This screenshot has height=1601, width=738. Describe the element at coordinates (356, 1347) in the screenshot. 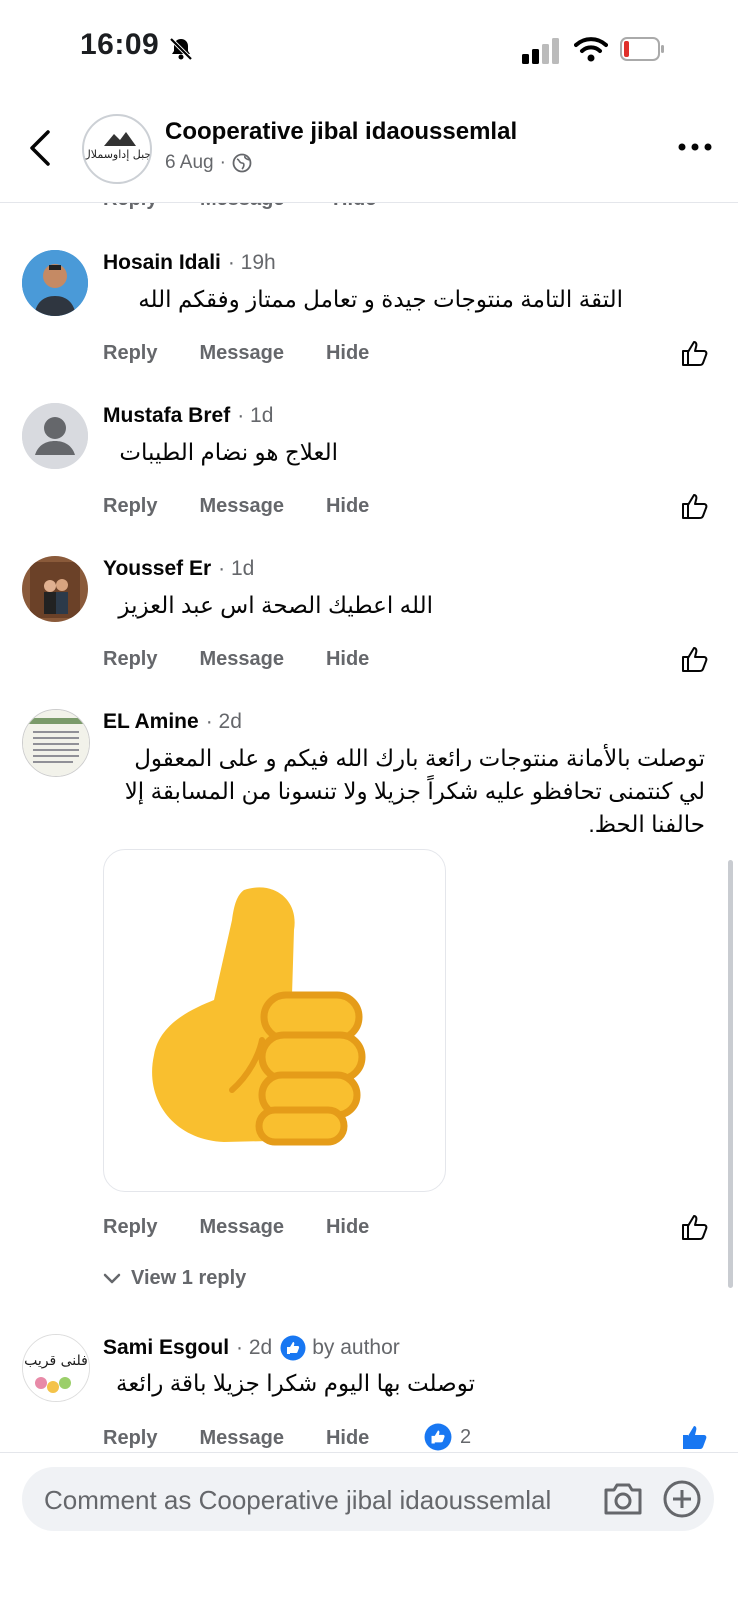

I see `by-author-label: by author` at that location.